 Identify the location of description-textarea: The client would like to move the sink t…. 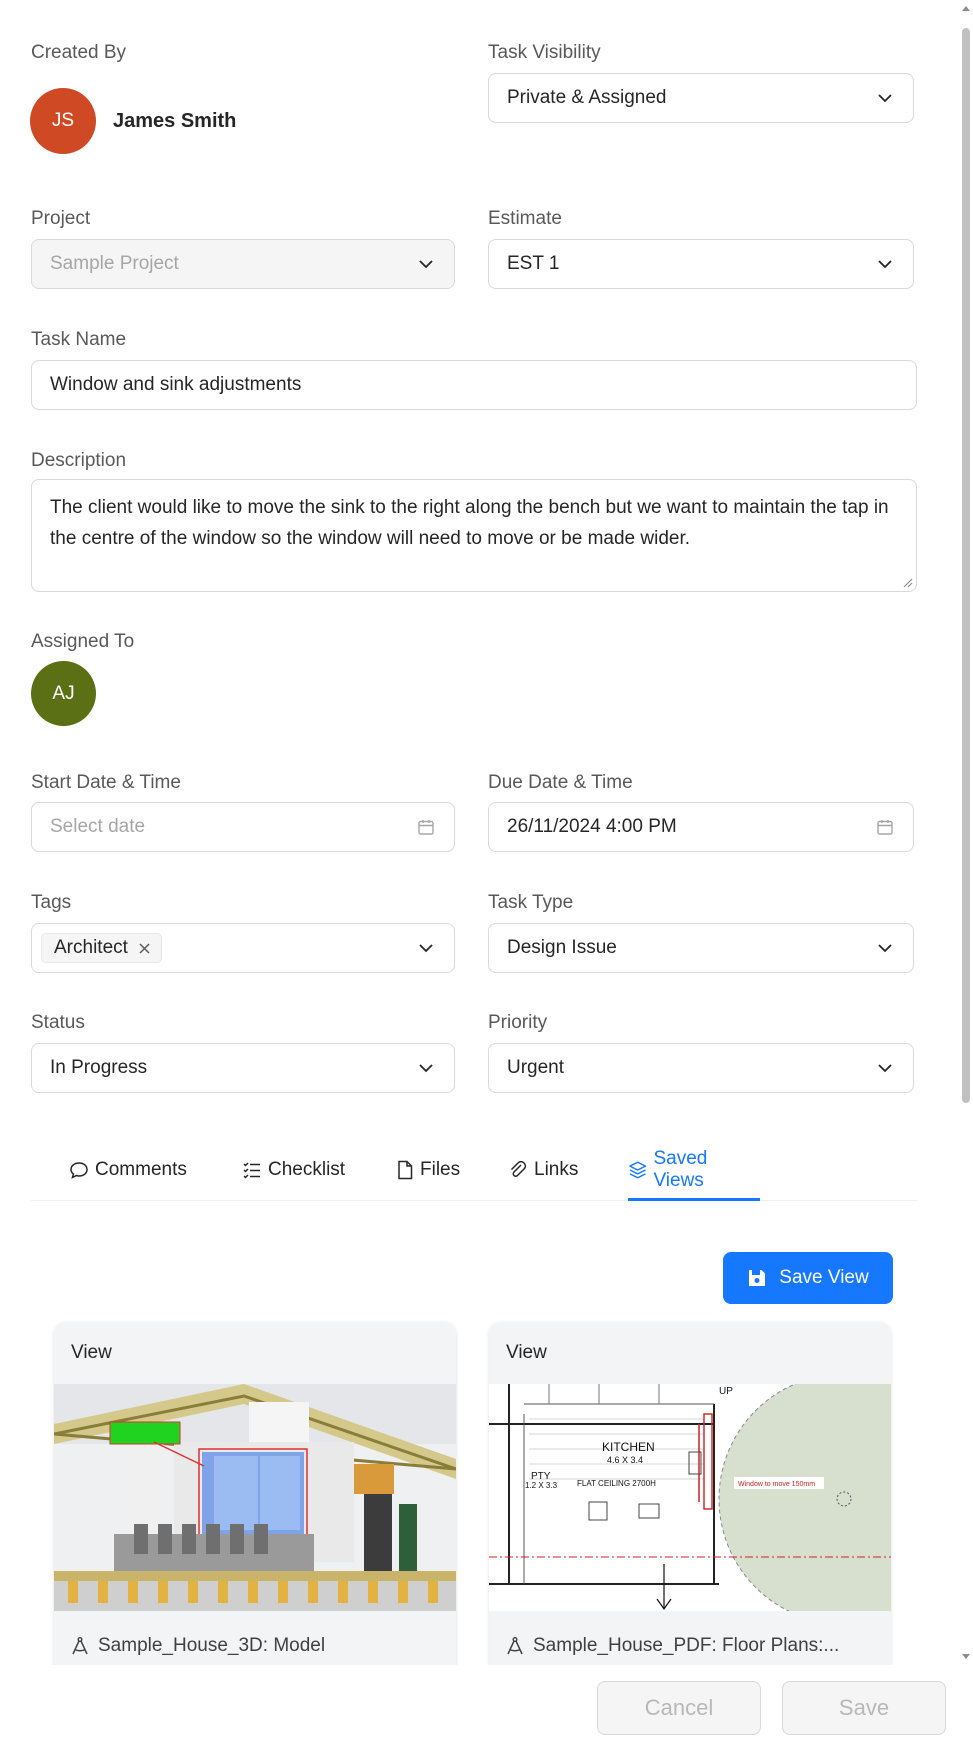
(474, 535).